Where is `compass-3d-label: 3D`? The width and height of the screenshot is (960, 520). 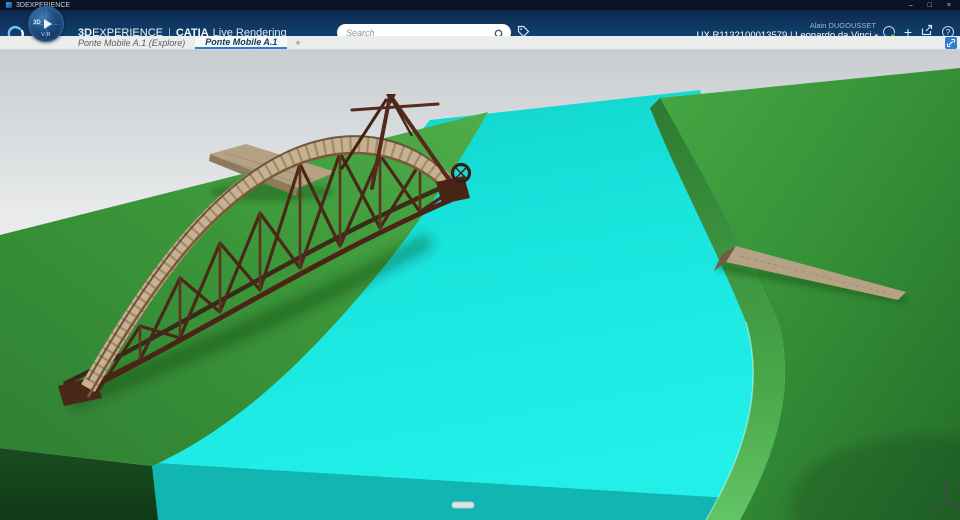
compass-3d-label: 3D is located at coordinates (37, 23).